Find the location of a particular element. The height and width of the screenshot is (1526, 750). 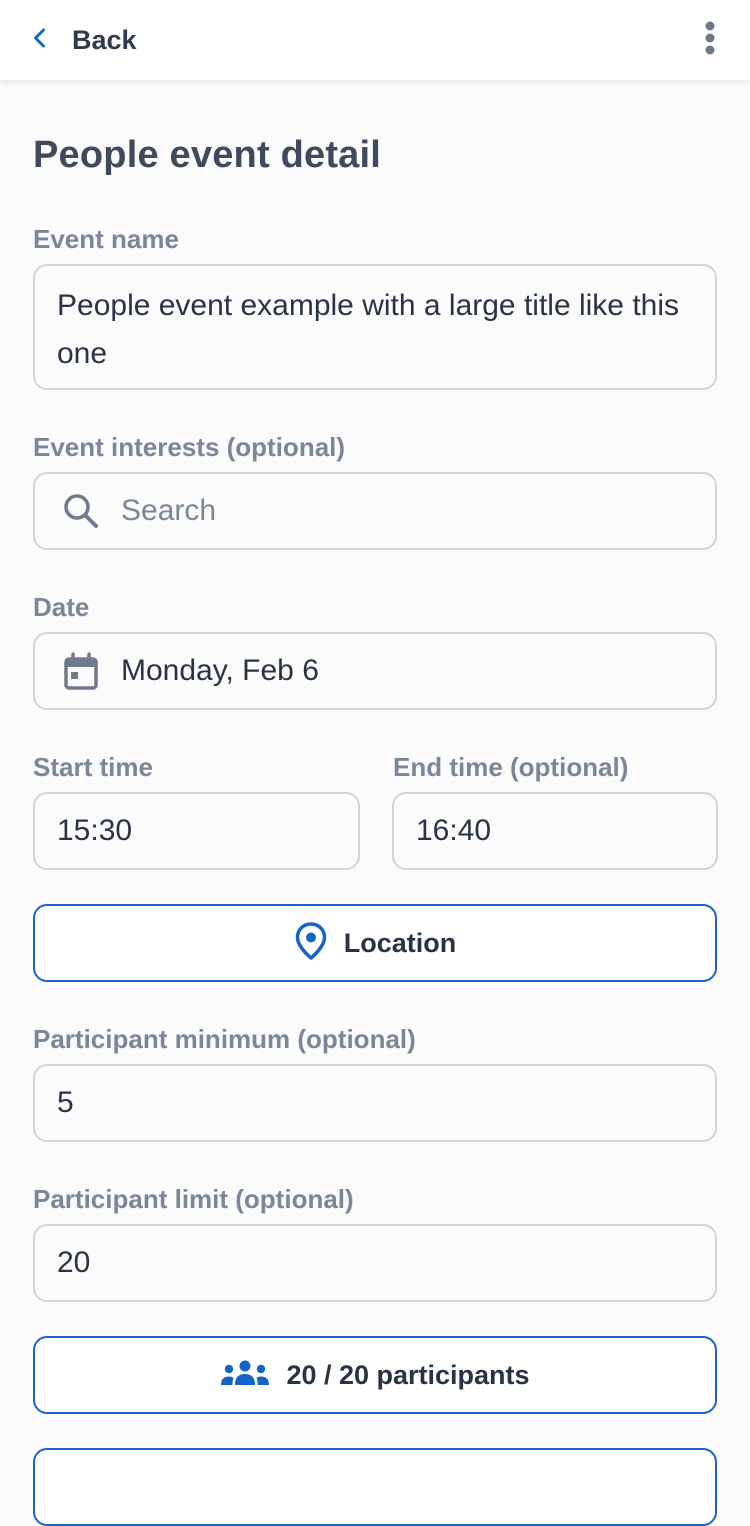

end-time-value: 16:40 is located at coordinates (454, 830).